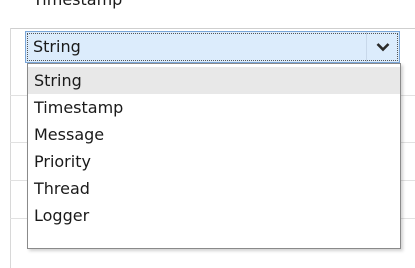  I want to click on dropdown-option-message: Message, so click(214, 134).